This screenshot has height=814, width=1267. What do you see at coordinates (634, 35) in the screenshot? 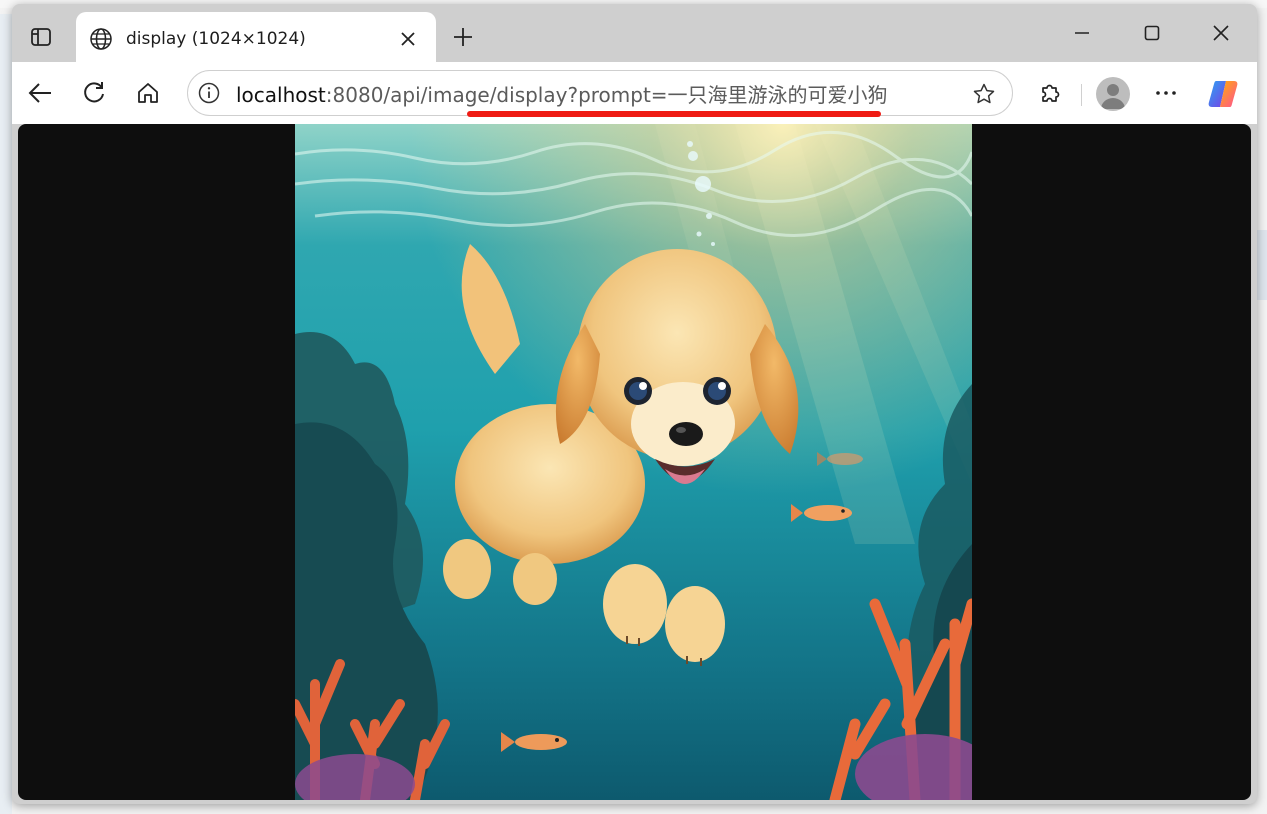
I see `tab-strip: display (1024×1024)` at bounding box center [634, 35].